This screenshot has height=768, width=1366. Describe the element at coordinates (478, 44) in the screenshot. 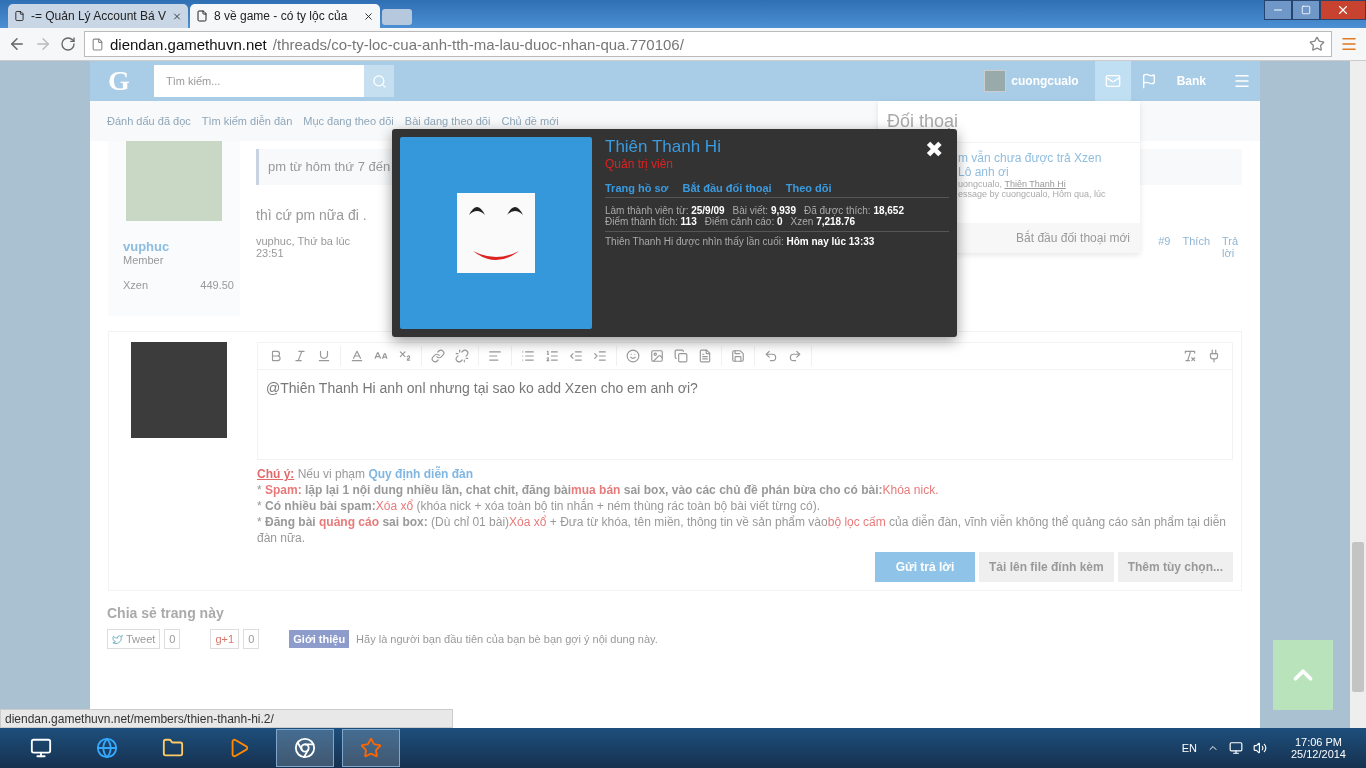

I see `url-path: /threads/co-ty-loc-cua-anh-tth-ma-lau-duoc-nhan-qua.770106/` at that location.